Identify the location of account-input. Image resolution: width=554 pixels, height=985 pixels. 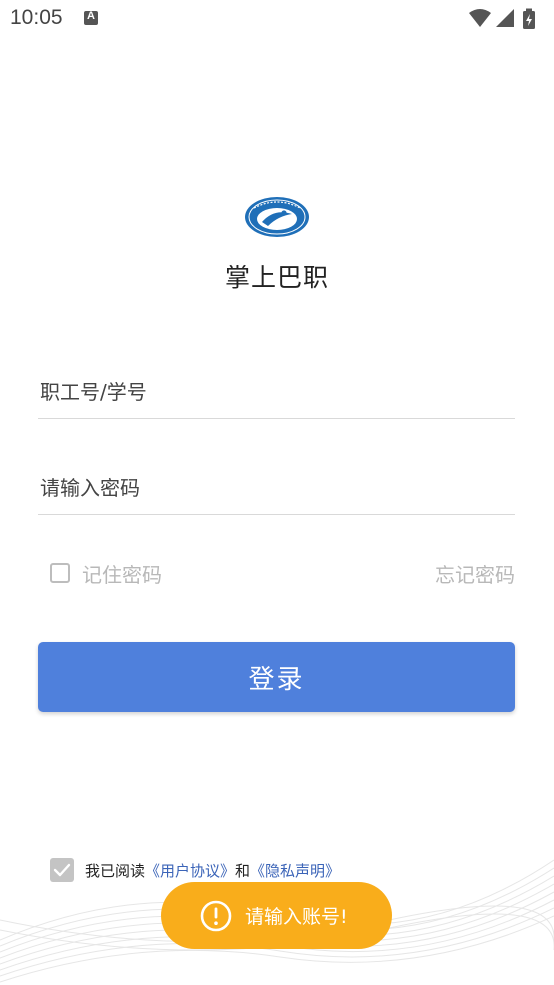
(278, 392).